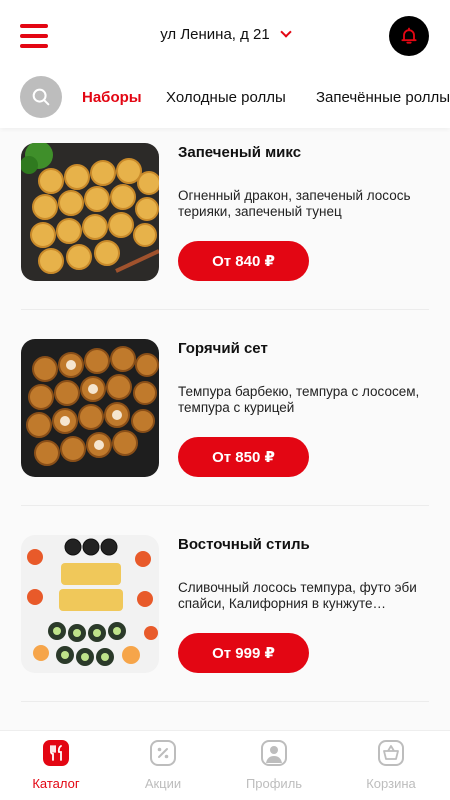 The width and height of the screenshot is (450, 800). What do you see at coordinates (243, 261) in the screenshot?
I see `price-button: От 840 ₽` at bounding box center [243, 261].